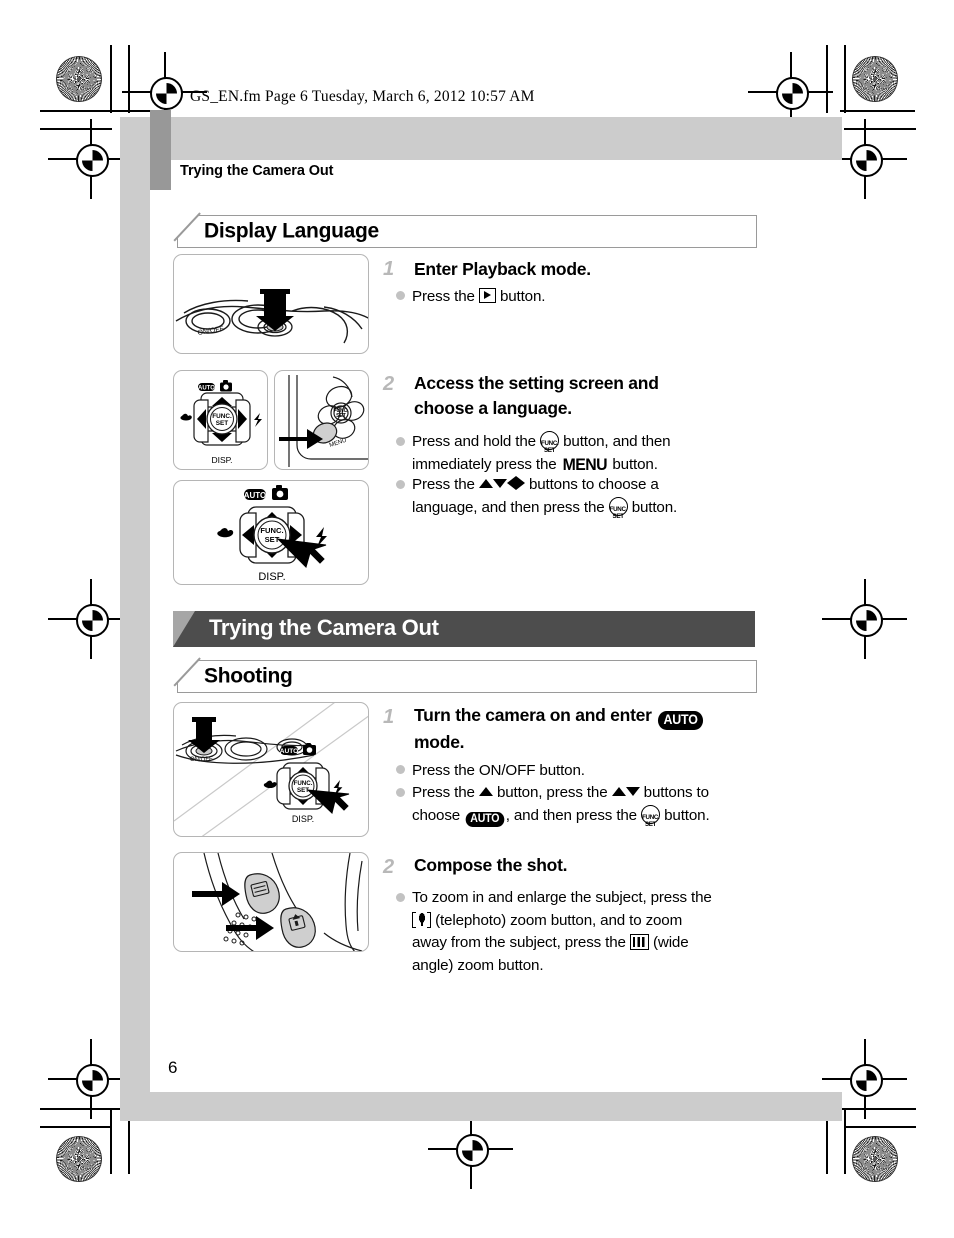 The height and width of the screenshot is (1238, 954). Describe the element at coordinates (438, 815) in the screenshot. I see `body-text-fragment: choose` at that location.